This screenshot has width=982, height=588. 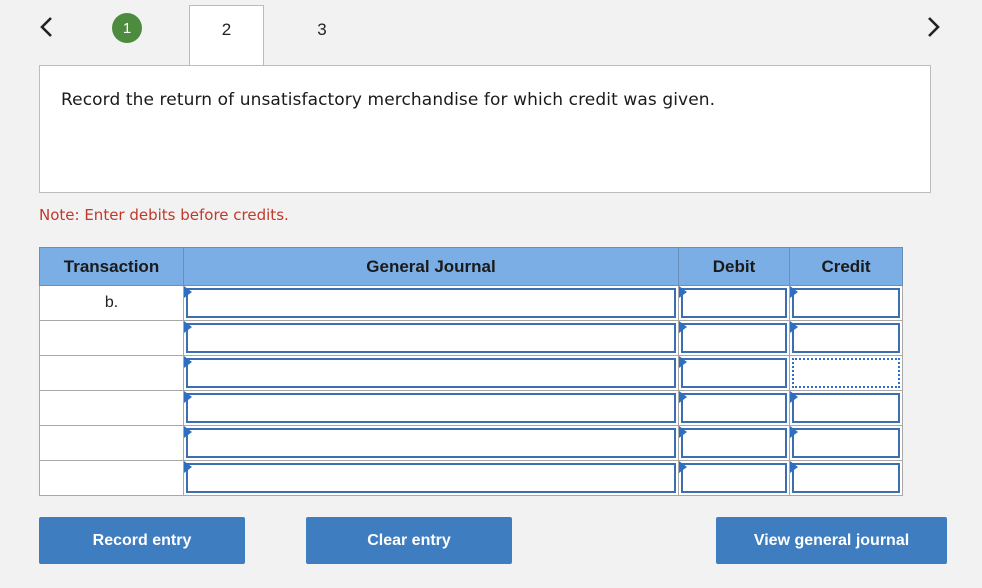 What do you see at coordinates (846, 266) in the screenshot?
I see `header-credit: Credit` at bounding box center [846, 266].